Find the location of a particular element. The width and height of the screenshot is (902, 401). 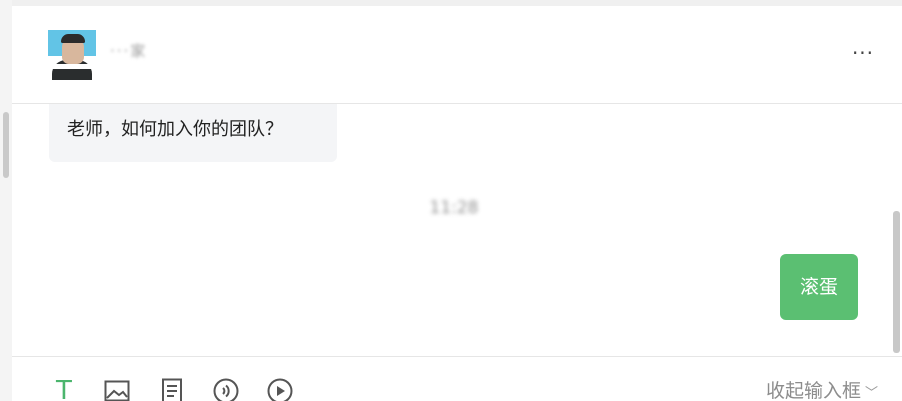

more-options-icon: ··· is located at coordinates (863, 53).